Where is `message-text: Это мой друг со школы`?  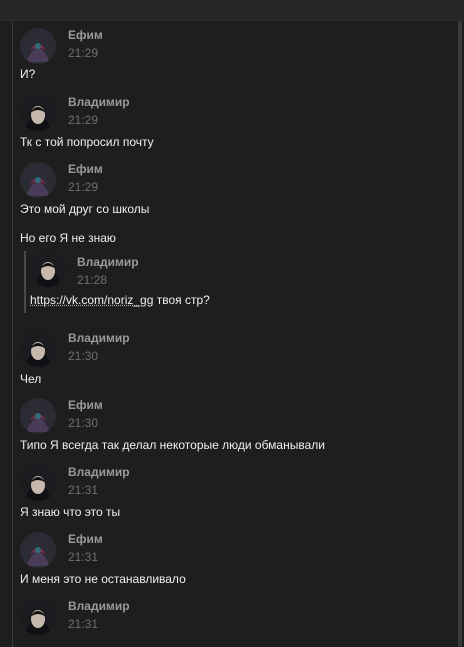 message-text: Это мой друг со школы is located at coordinates (85, 209).